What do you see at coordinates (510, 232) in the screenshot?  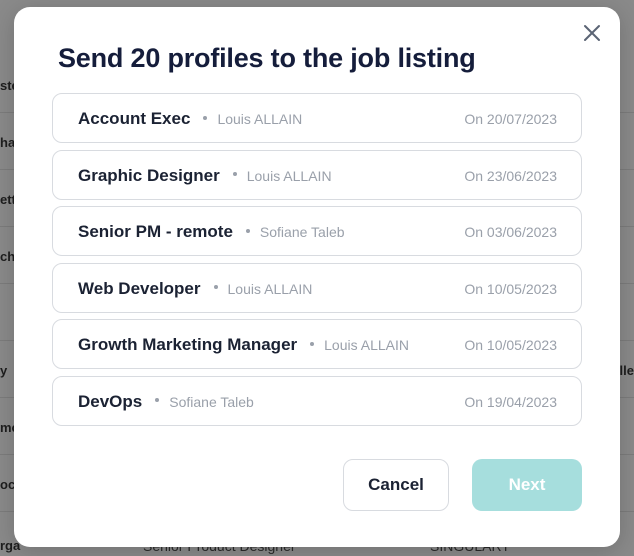 I see `job-listing-date: On 03/06/2023` at bounding box center [510, 232].